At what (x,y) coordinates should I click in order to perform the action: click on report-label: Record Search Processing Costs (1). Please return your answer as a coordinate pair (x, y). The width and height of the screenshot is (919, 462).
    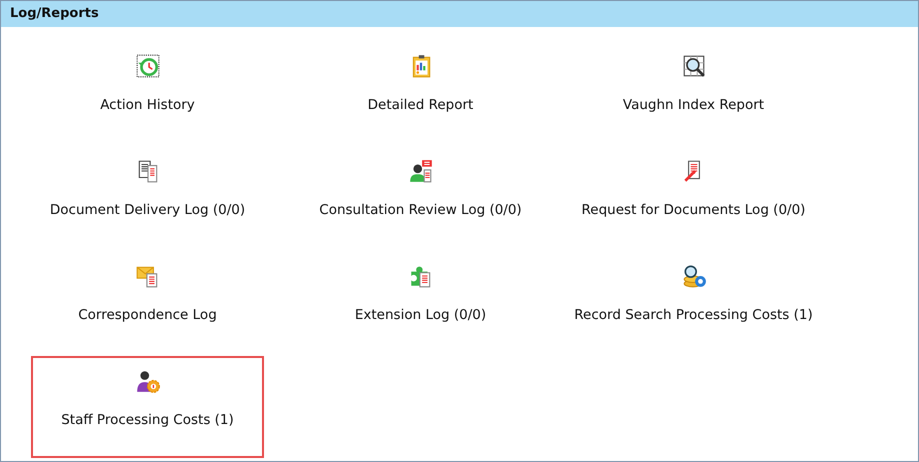
    Looking at the image, I should click on (693, 315).